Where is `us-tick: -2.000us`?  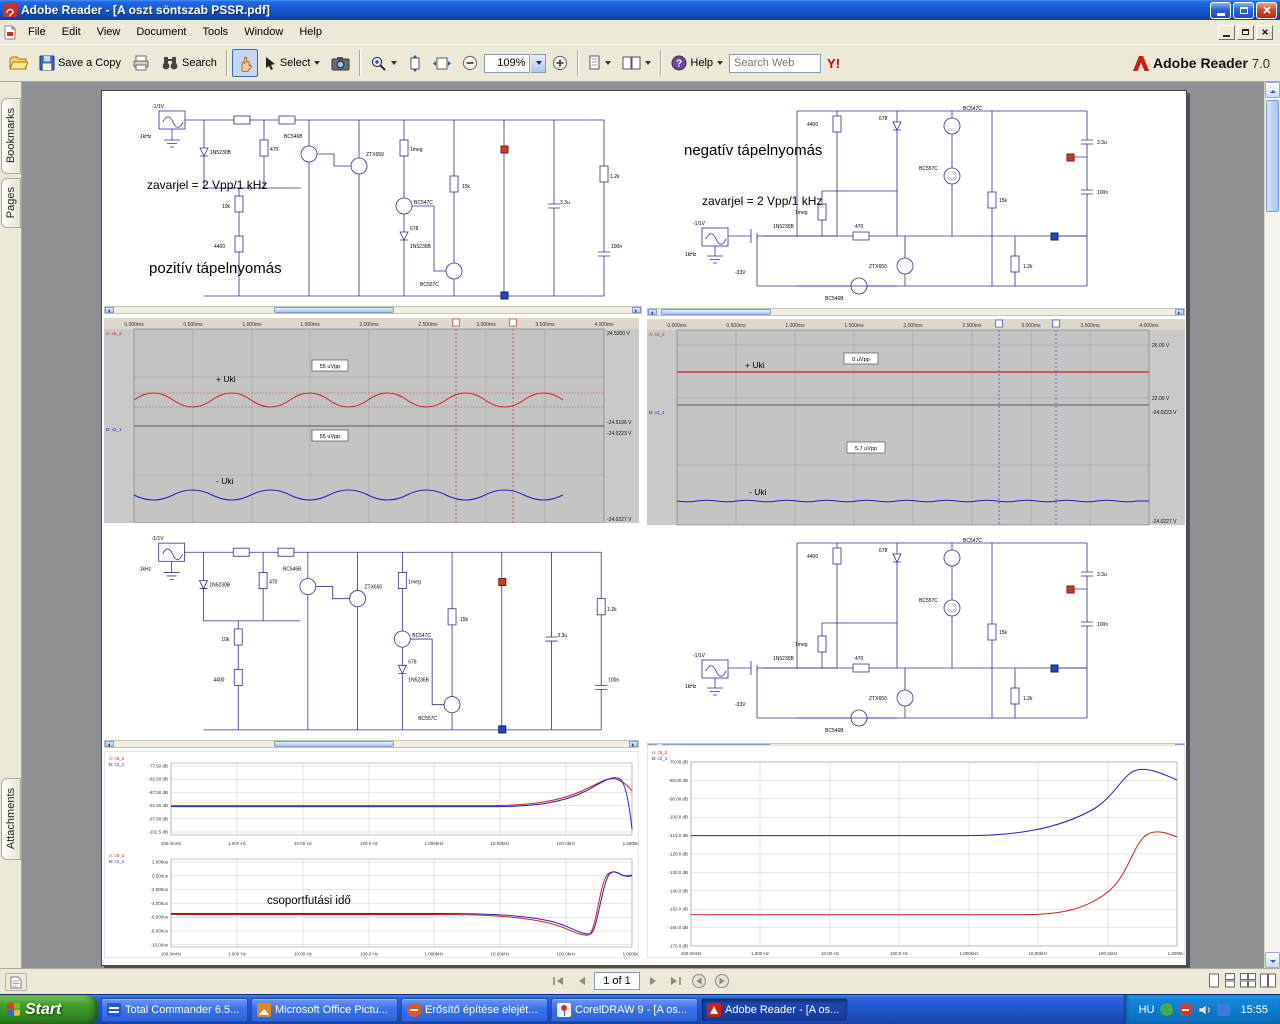 us-tick: -2.000us is located at coordinates (159, 889).